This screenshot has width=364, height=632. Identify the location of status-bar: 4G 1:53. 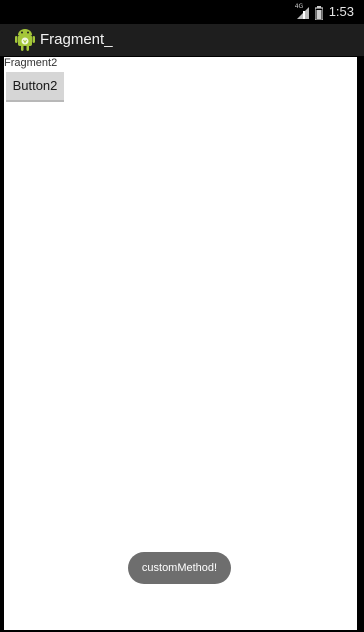
(182, 12).